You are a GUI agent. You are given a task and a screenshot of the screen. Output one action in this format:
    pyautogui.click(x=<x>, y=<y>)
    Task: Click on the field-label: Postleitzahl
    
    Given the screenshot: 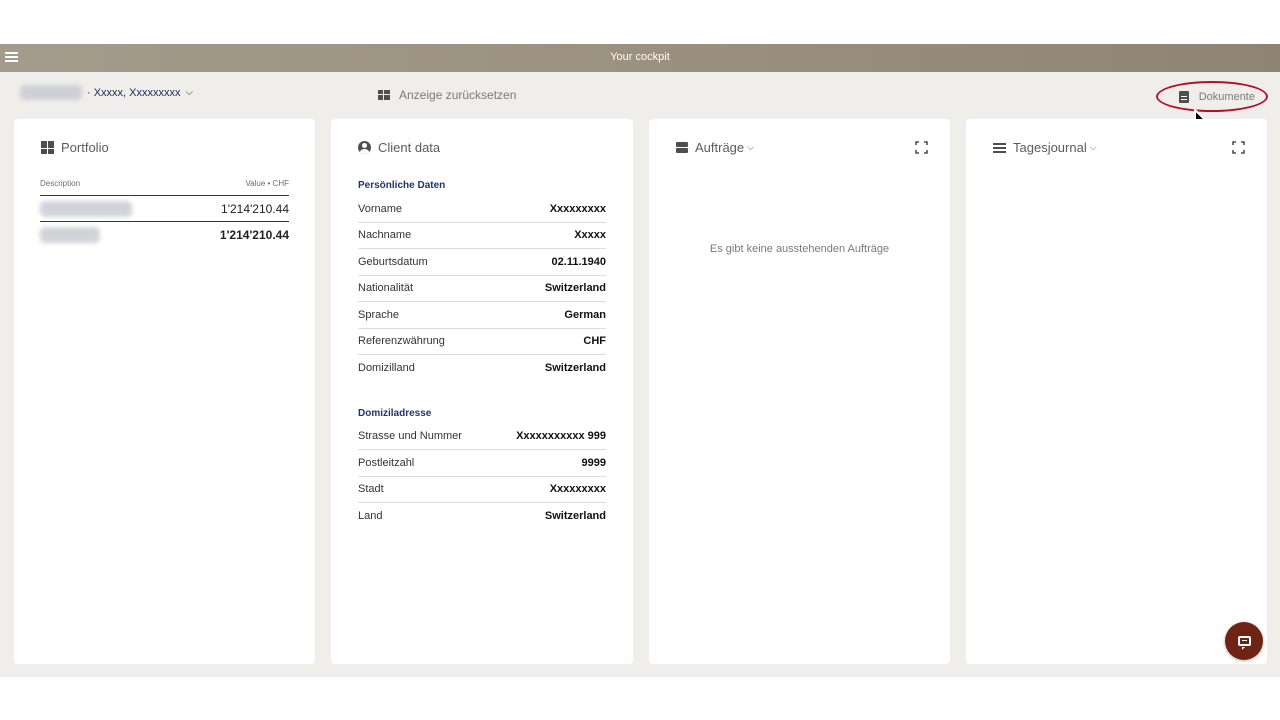 What is the action you would take?
    pyautogui.click(x=386, y=462)
    